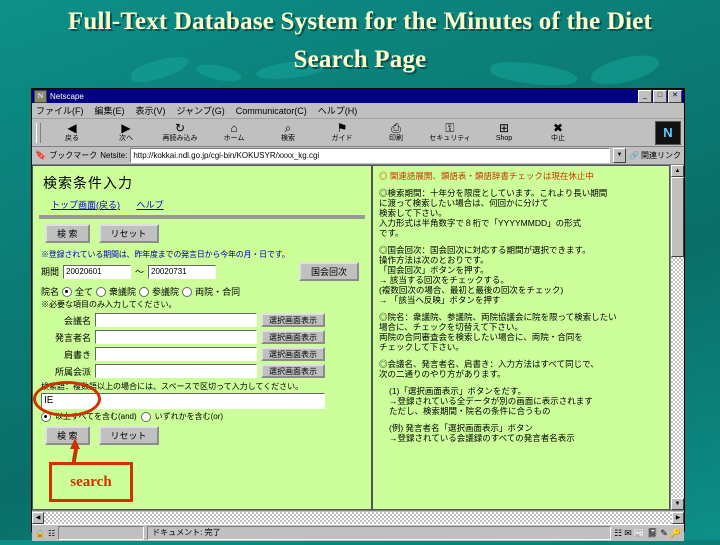 The image size is (720, 545). What do you see at coordinates (97, 271) in the screenshot?
I see `date-from-input: 20020601` at bounding box center [97, 271].